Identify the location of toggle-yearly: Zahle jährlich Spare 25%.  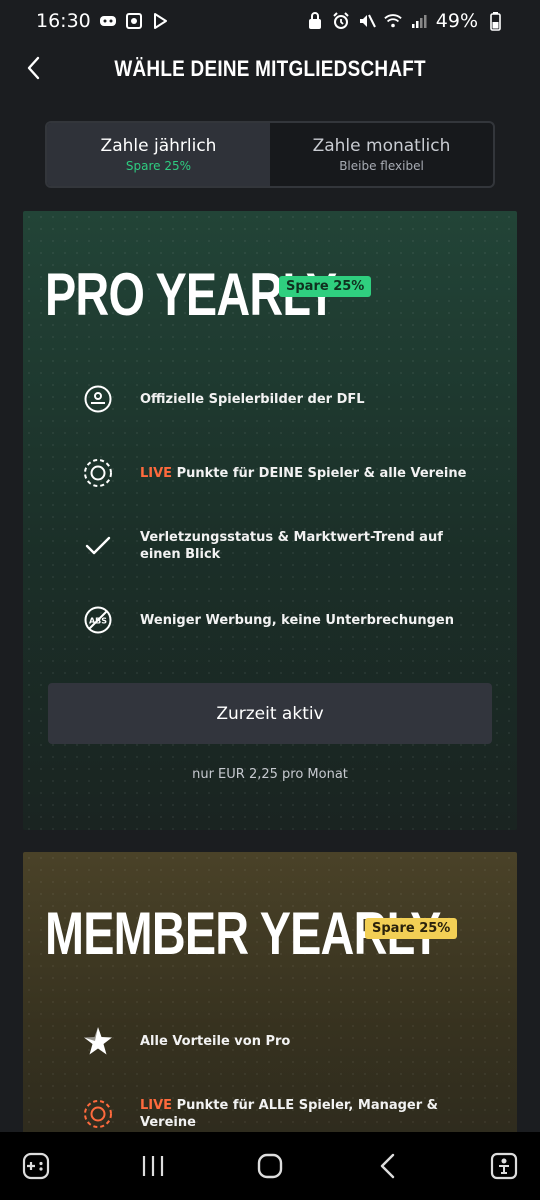
(158, 154).